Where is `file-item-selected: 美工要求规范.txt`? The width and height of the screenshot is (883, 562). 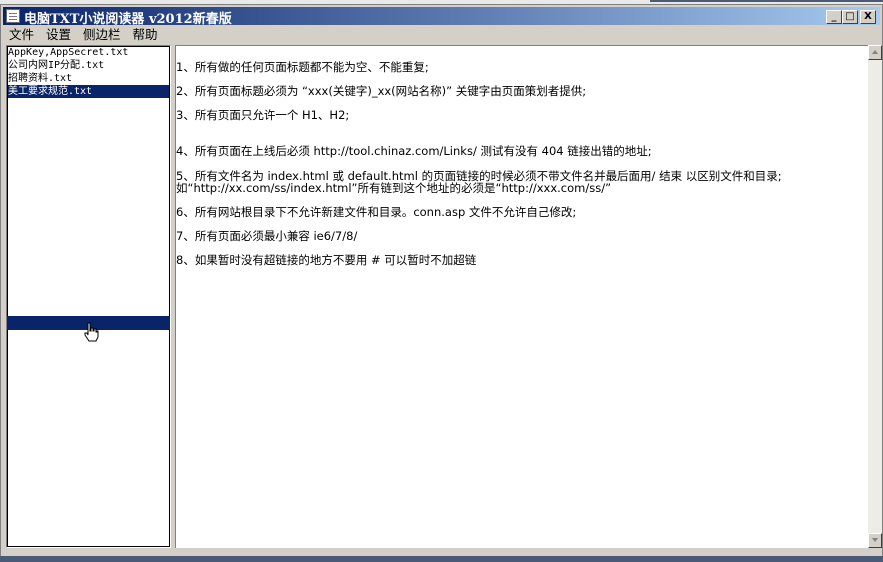
file-item-selected: 美工要求规范.txt is located at coordinates (88, 91).